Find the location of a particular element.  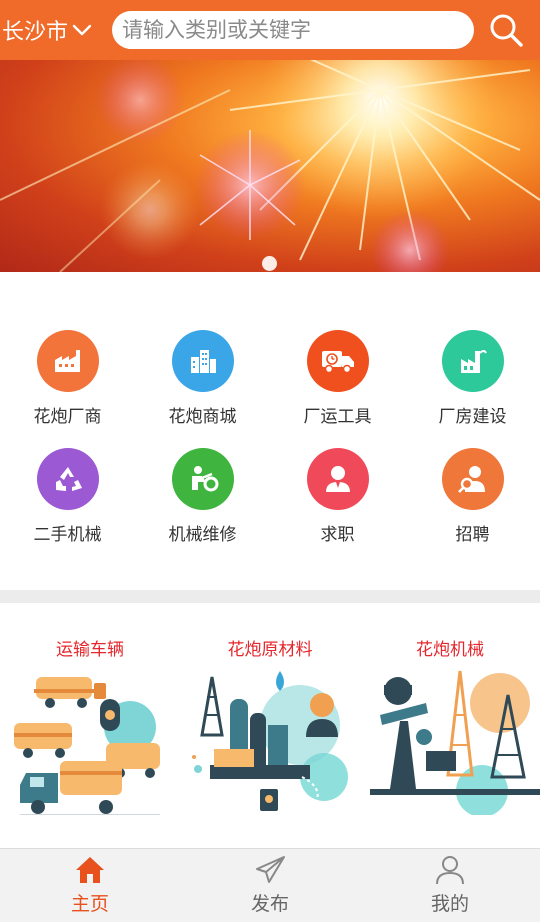

recycle-icon is located at coordinates (67, 479).